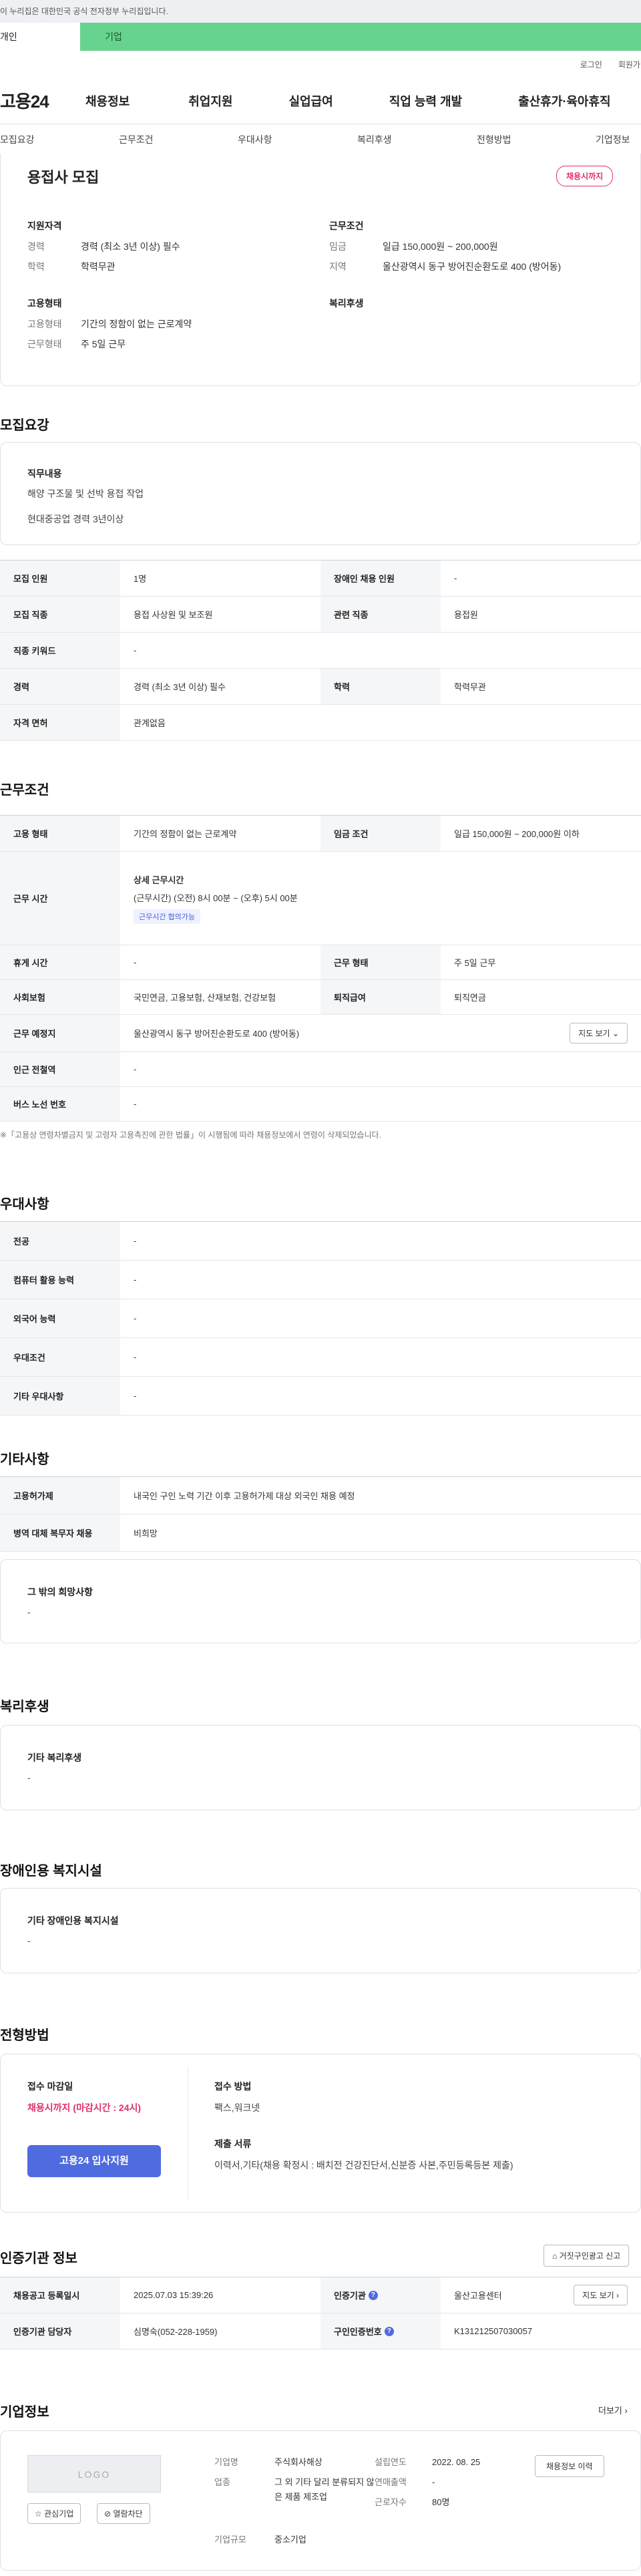 This screenshot has height=2576, width=641. What do you see at coordinates (361, 37) in the screenshot?
I see `tab-company: 기업` at bounding box center [361, 37].